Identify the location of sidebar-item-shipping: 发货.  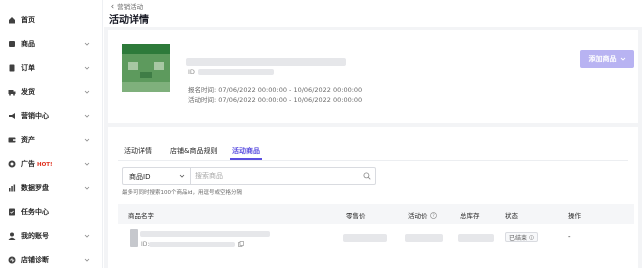
(51, 92).